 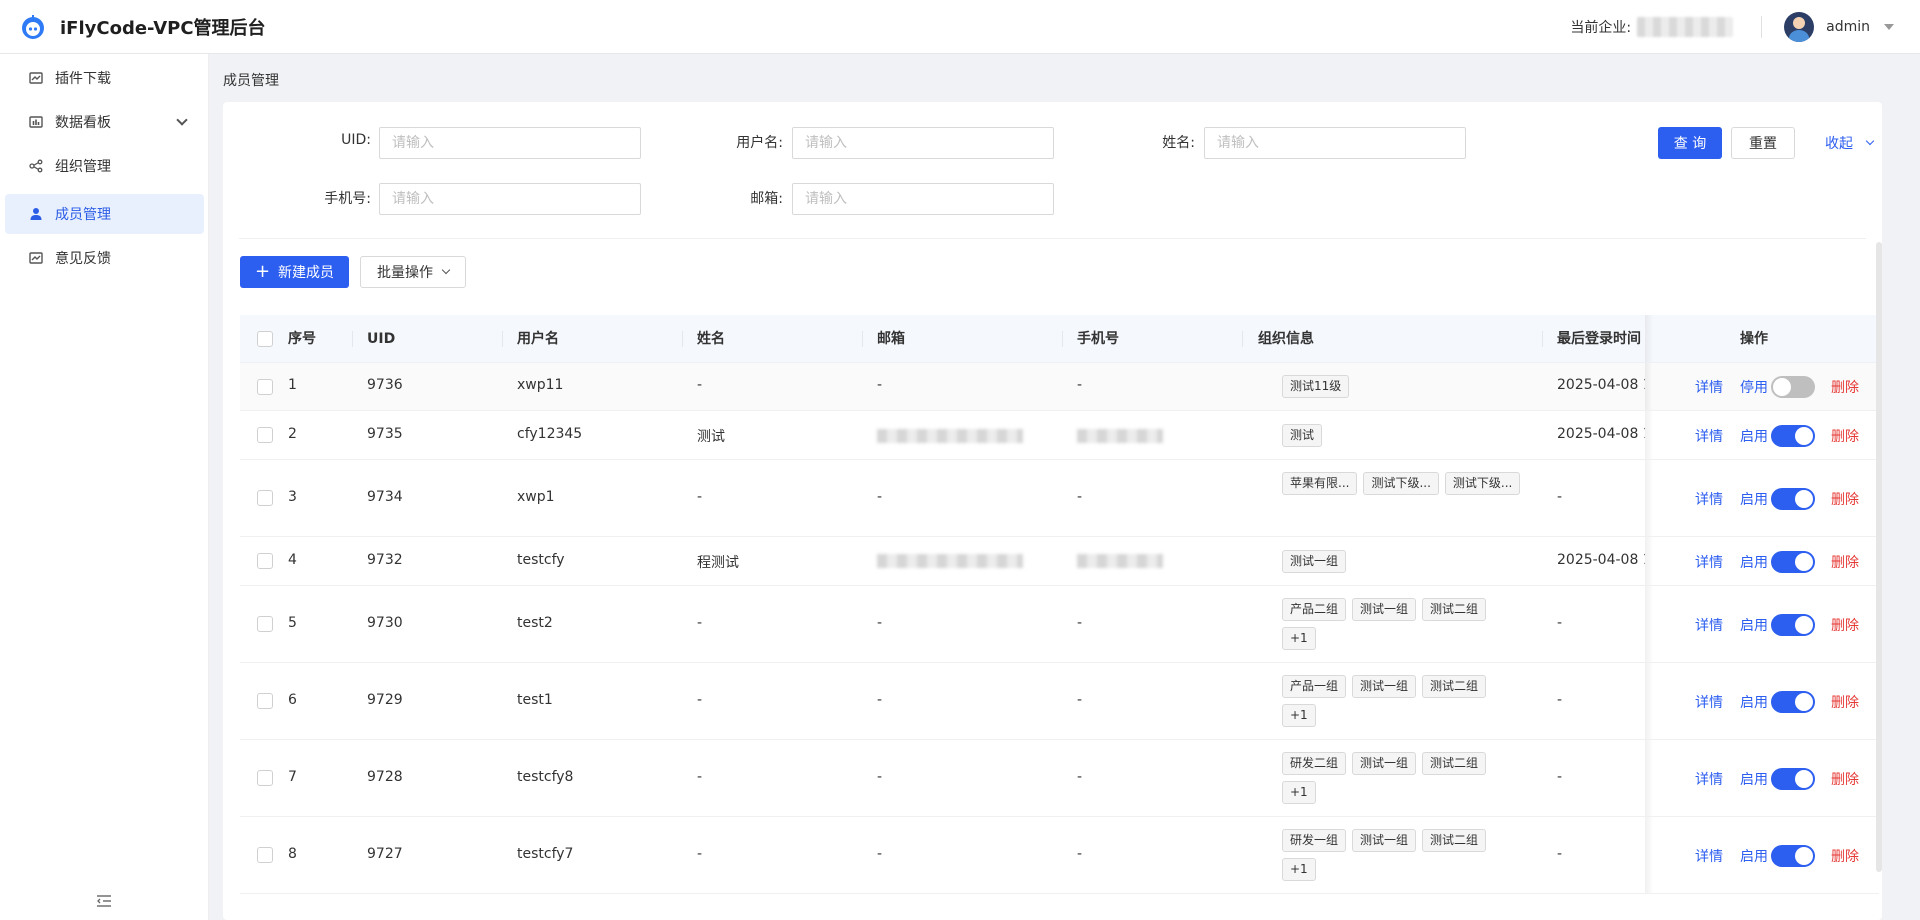 I want to click on cell-last-login: 2025-04-08 14:, so click(x=1601, y=434).